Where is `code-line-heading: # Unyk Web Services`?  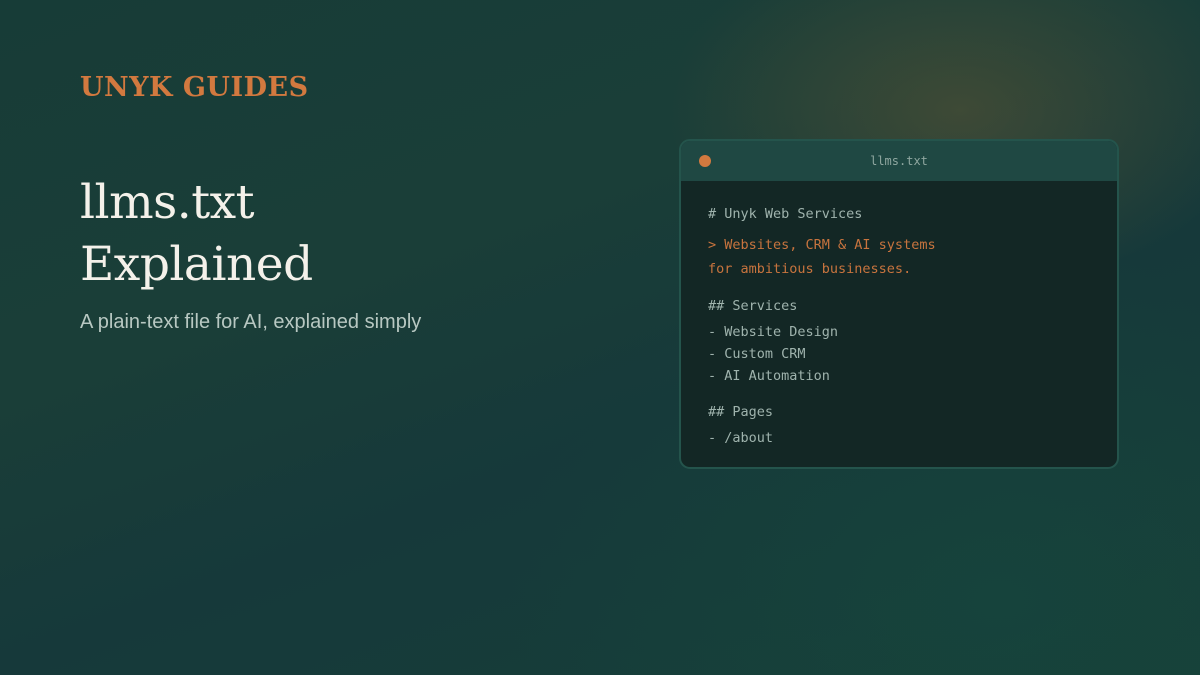 code-line-heading: # Unyk Web Services is located at coordinates (785, 214).